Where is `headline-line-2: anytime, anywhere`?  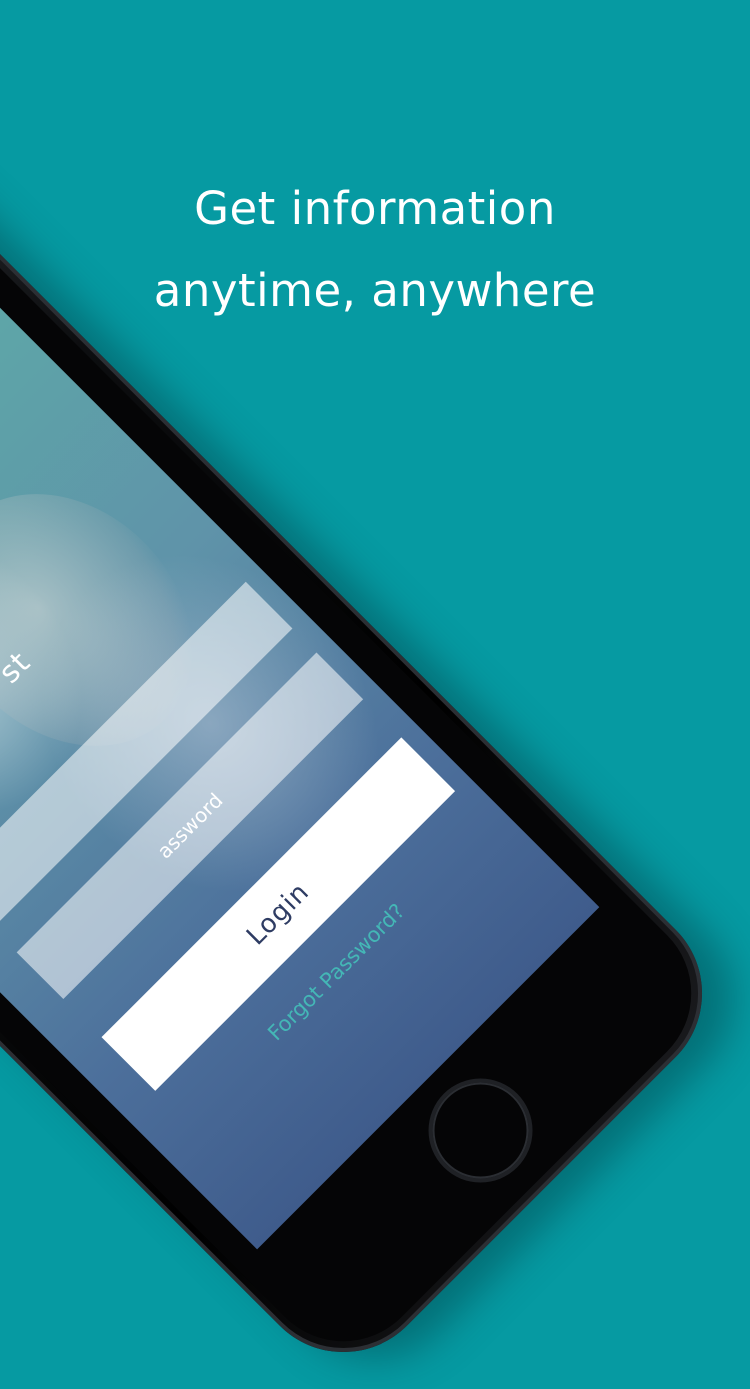
headline-line-2: anytime, anywhere is located at coordinates (375, 290).